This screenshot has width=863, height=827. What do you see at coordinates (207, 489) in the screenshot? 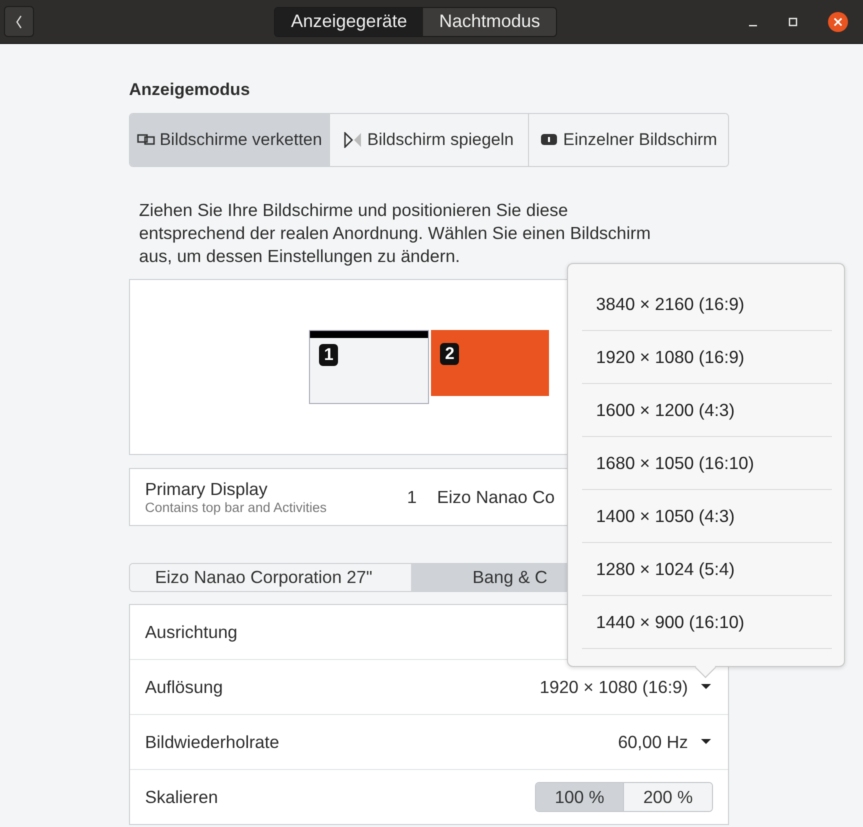
I see `row-label: Primary Display` at bounding box center [207, 489].